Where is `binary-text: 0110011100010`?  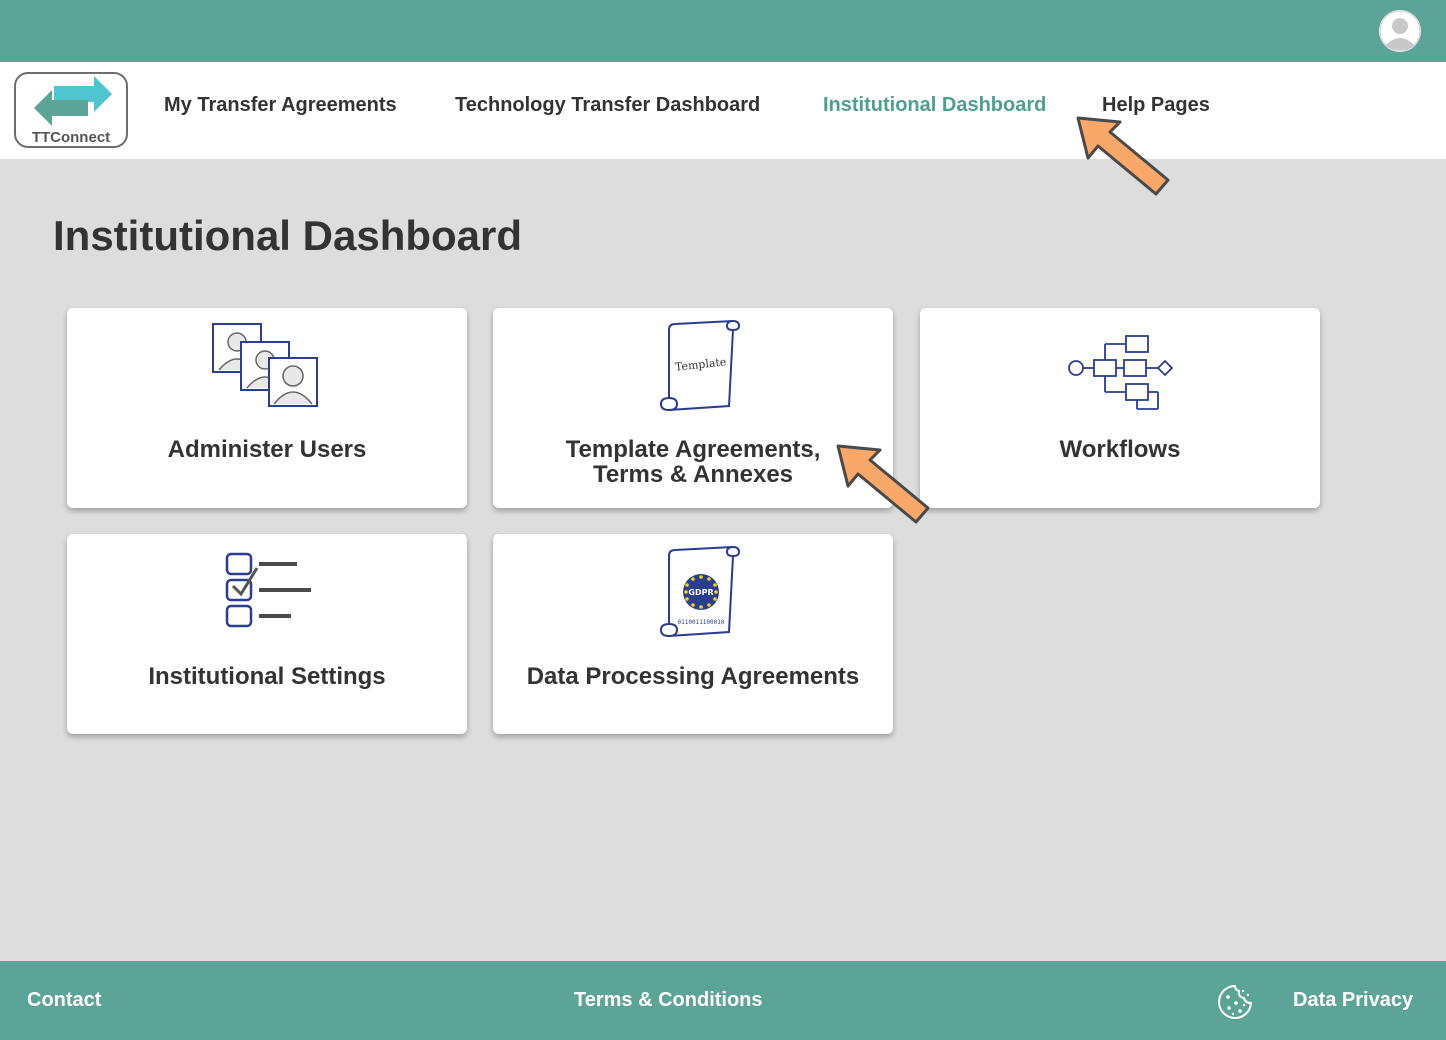
binary-text: 0110011100010 is located at coordinates (701, 622).